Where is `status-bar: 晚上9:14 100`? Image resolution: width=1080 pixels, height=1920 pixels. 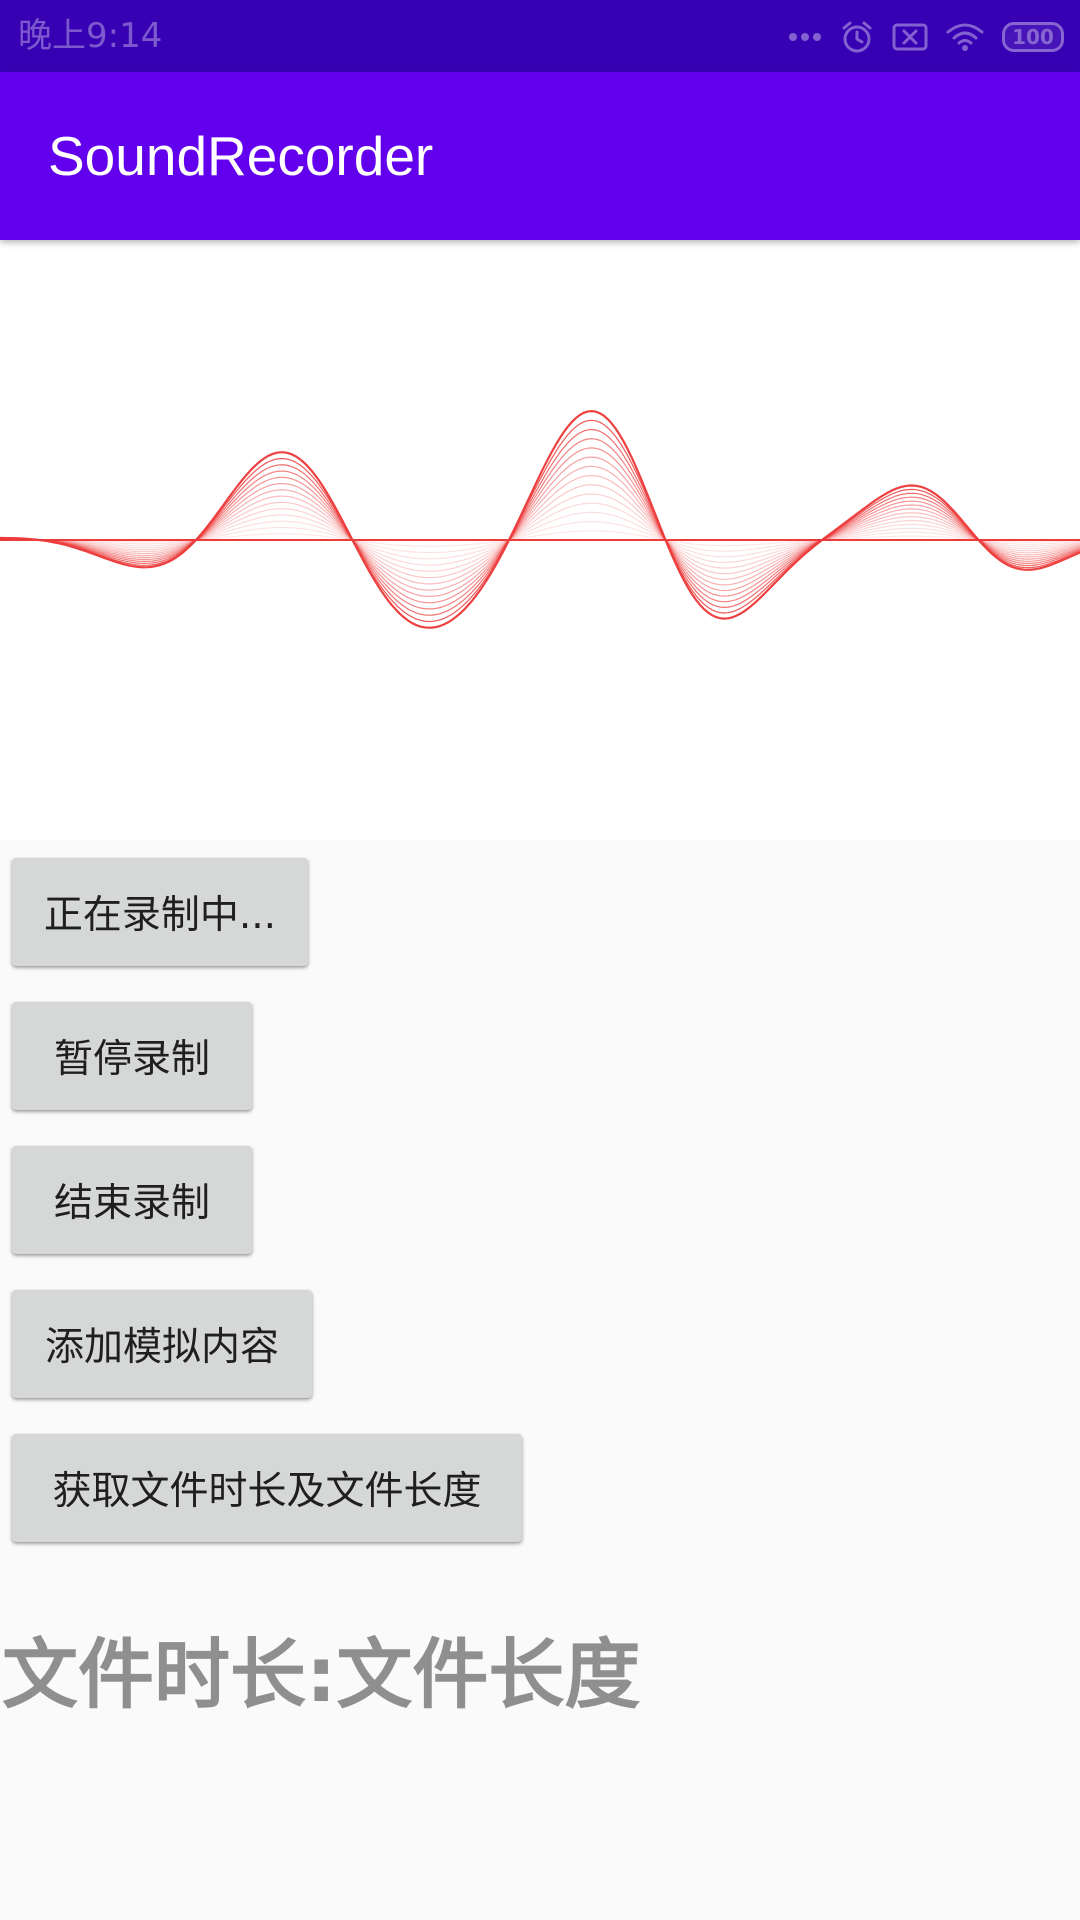 status-bar: 晚上9:14 100 is located at coordinates (540, 36).